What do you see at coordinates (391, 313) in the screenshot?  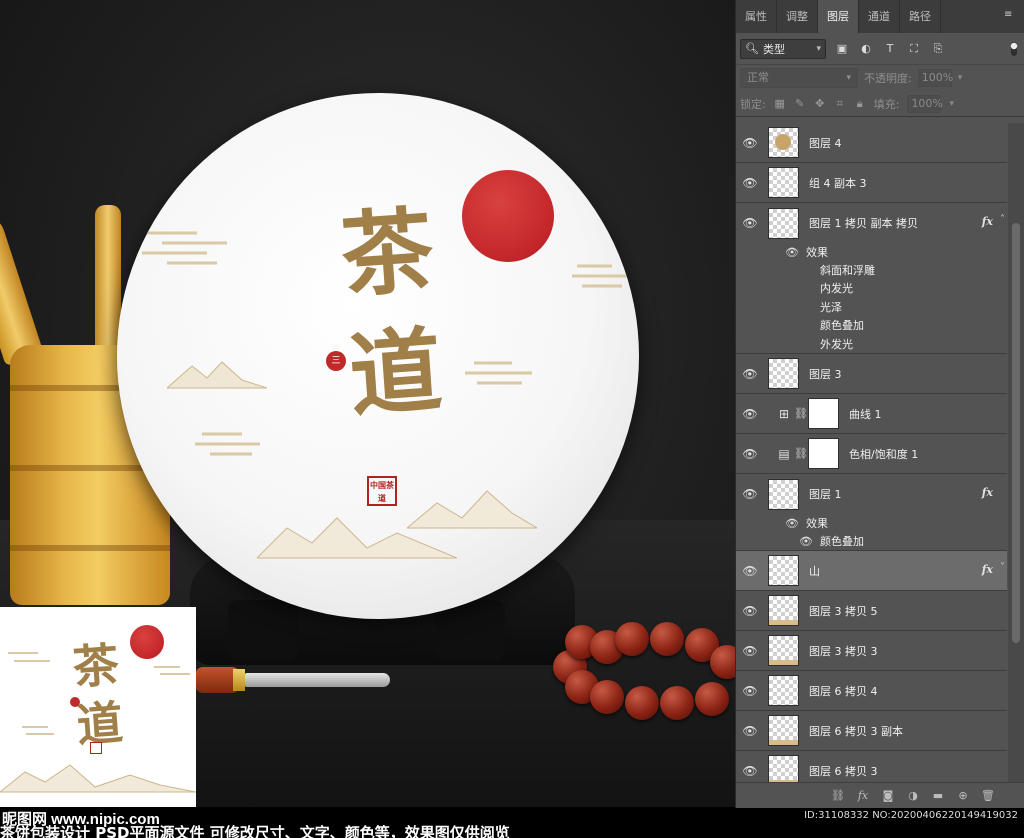 I see `calligraphy-title: 茶道` at bounding box center [391, 313].